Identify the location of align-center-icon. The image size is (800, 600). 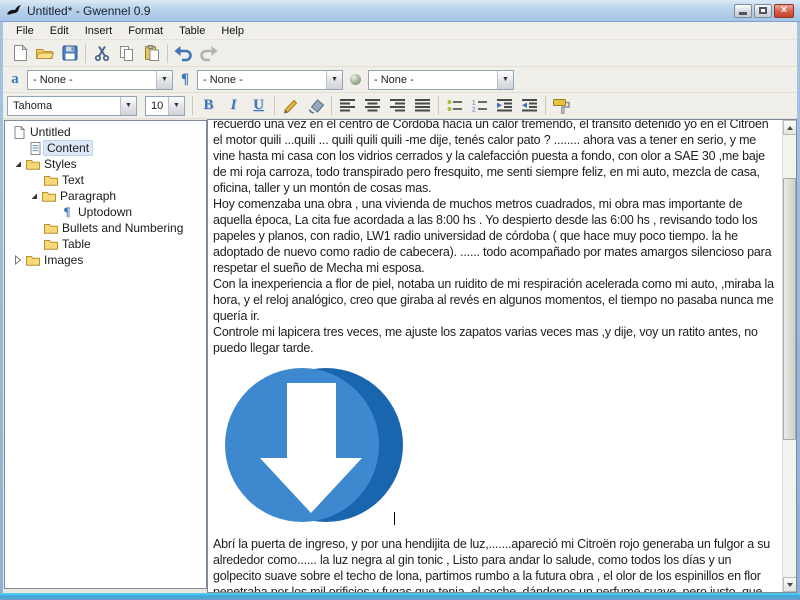
(372, 105).